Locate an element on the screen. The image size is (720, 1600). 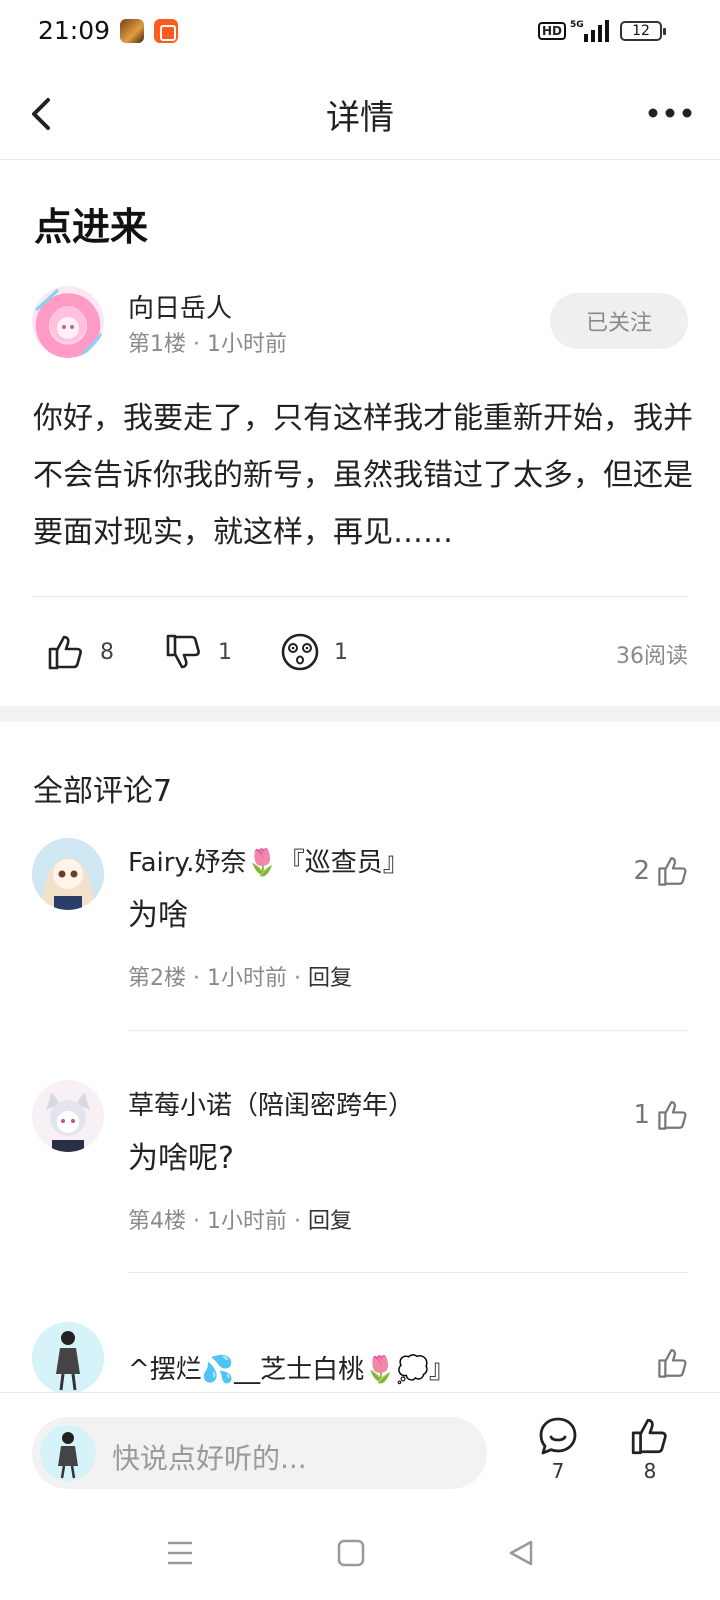
signal-icon: 5G is located at coordinates (589, 31).